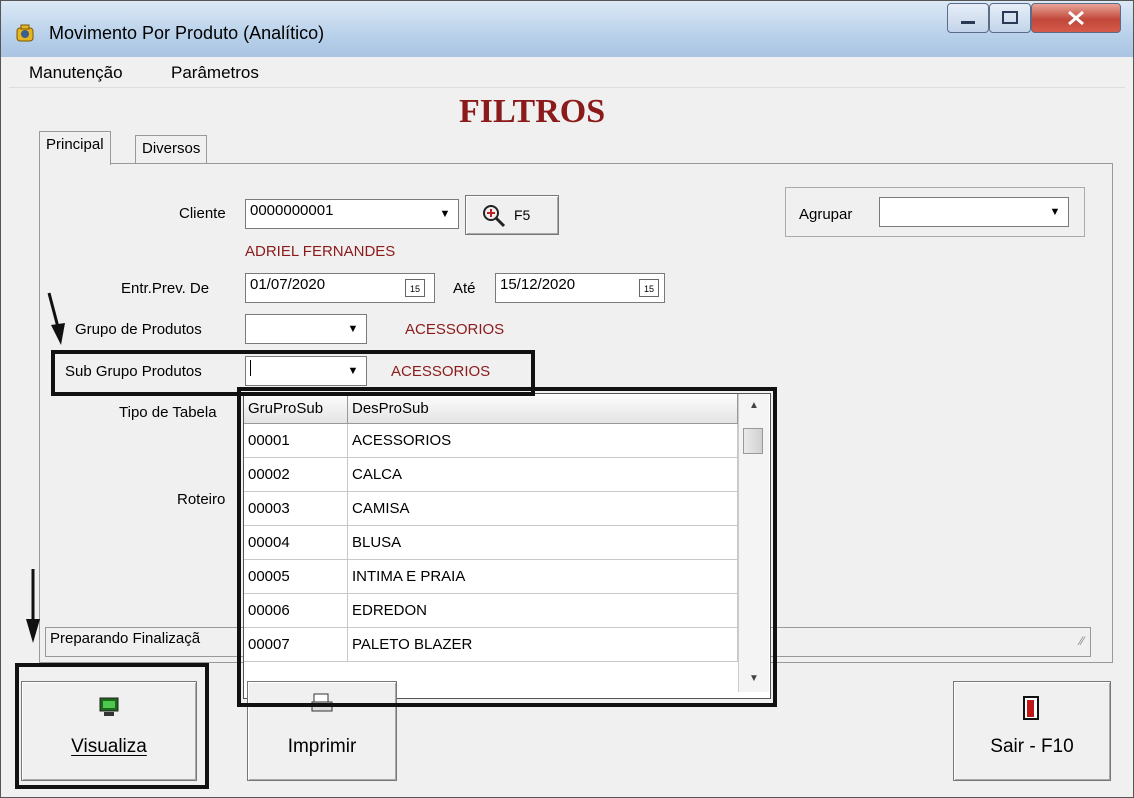 The height and width of the screenshot is (798, 1134). What do you see at coordinates (215, 73) in the screenshot?
I see `menu-parametros: Parâmetros` at bounding box center [215, 73].